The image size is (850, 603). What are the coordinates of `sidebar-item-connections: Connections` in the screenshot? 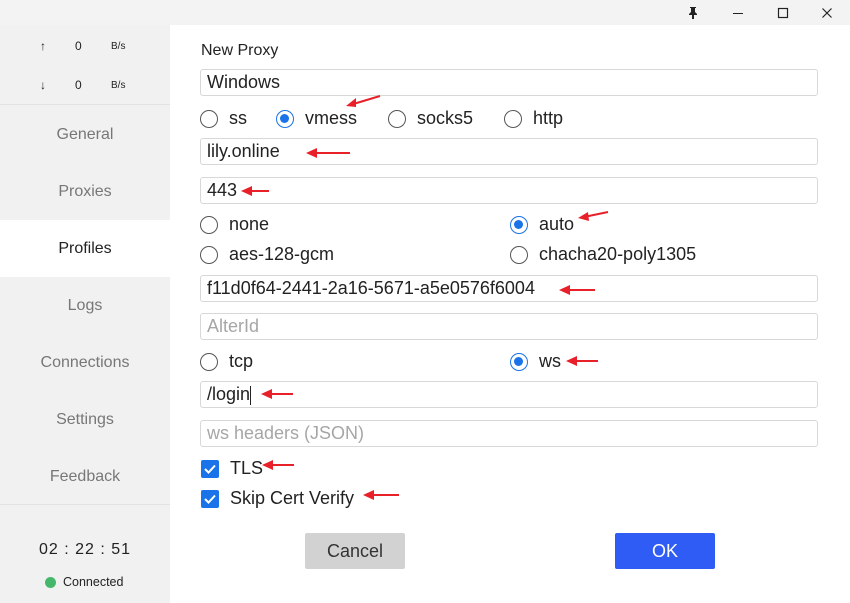 It's located at (85, 362).